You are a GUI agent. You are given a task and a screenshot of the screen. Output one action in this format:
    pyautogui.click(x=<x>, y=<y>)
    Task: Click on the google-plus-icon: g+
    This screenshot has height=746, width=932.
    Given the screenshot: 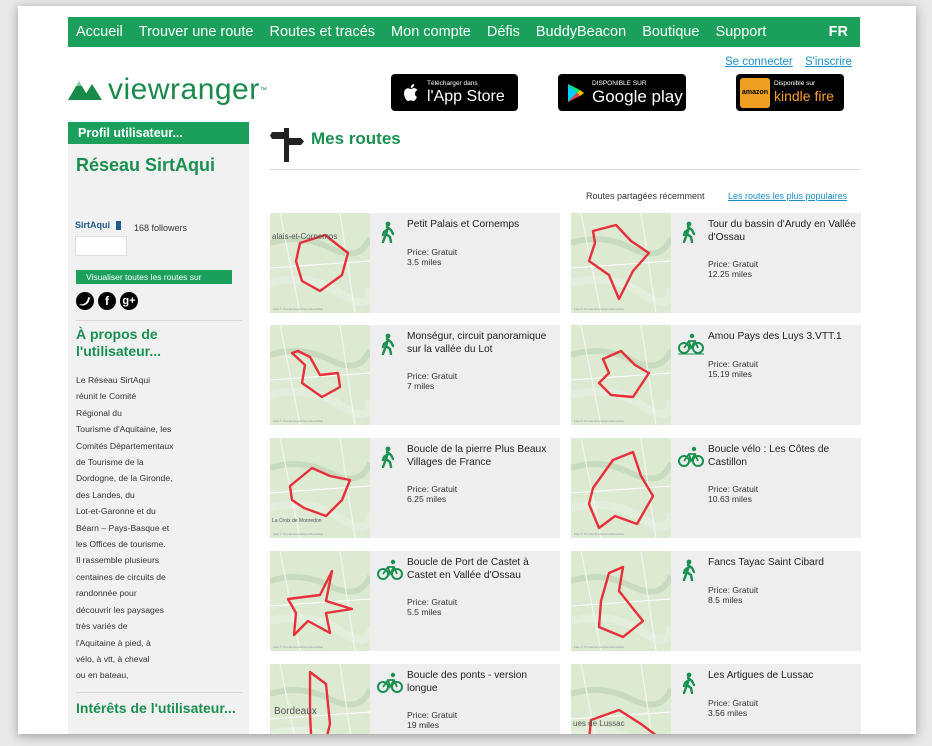 What is the action you would take?
    pyautogui.click(x=129, y=301)
    